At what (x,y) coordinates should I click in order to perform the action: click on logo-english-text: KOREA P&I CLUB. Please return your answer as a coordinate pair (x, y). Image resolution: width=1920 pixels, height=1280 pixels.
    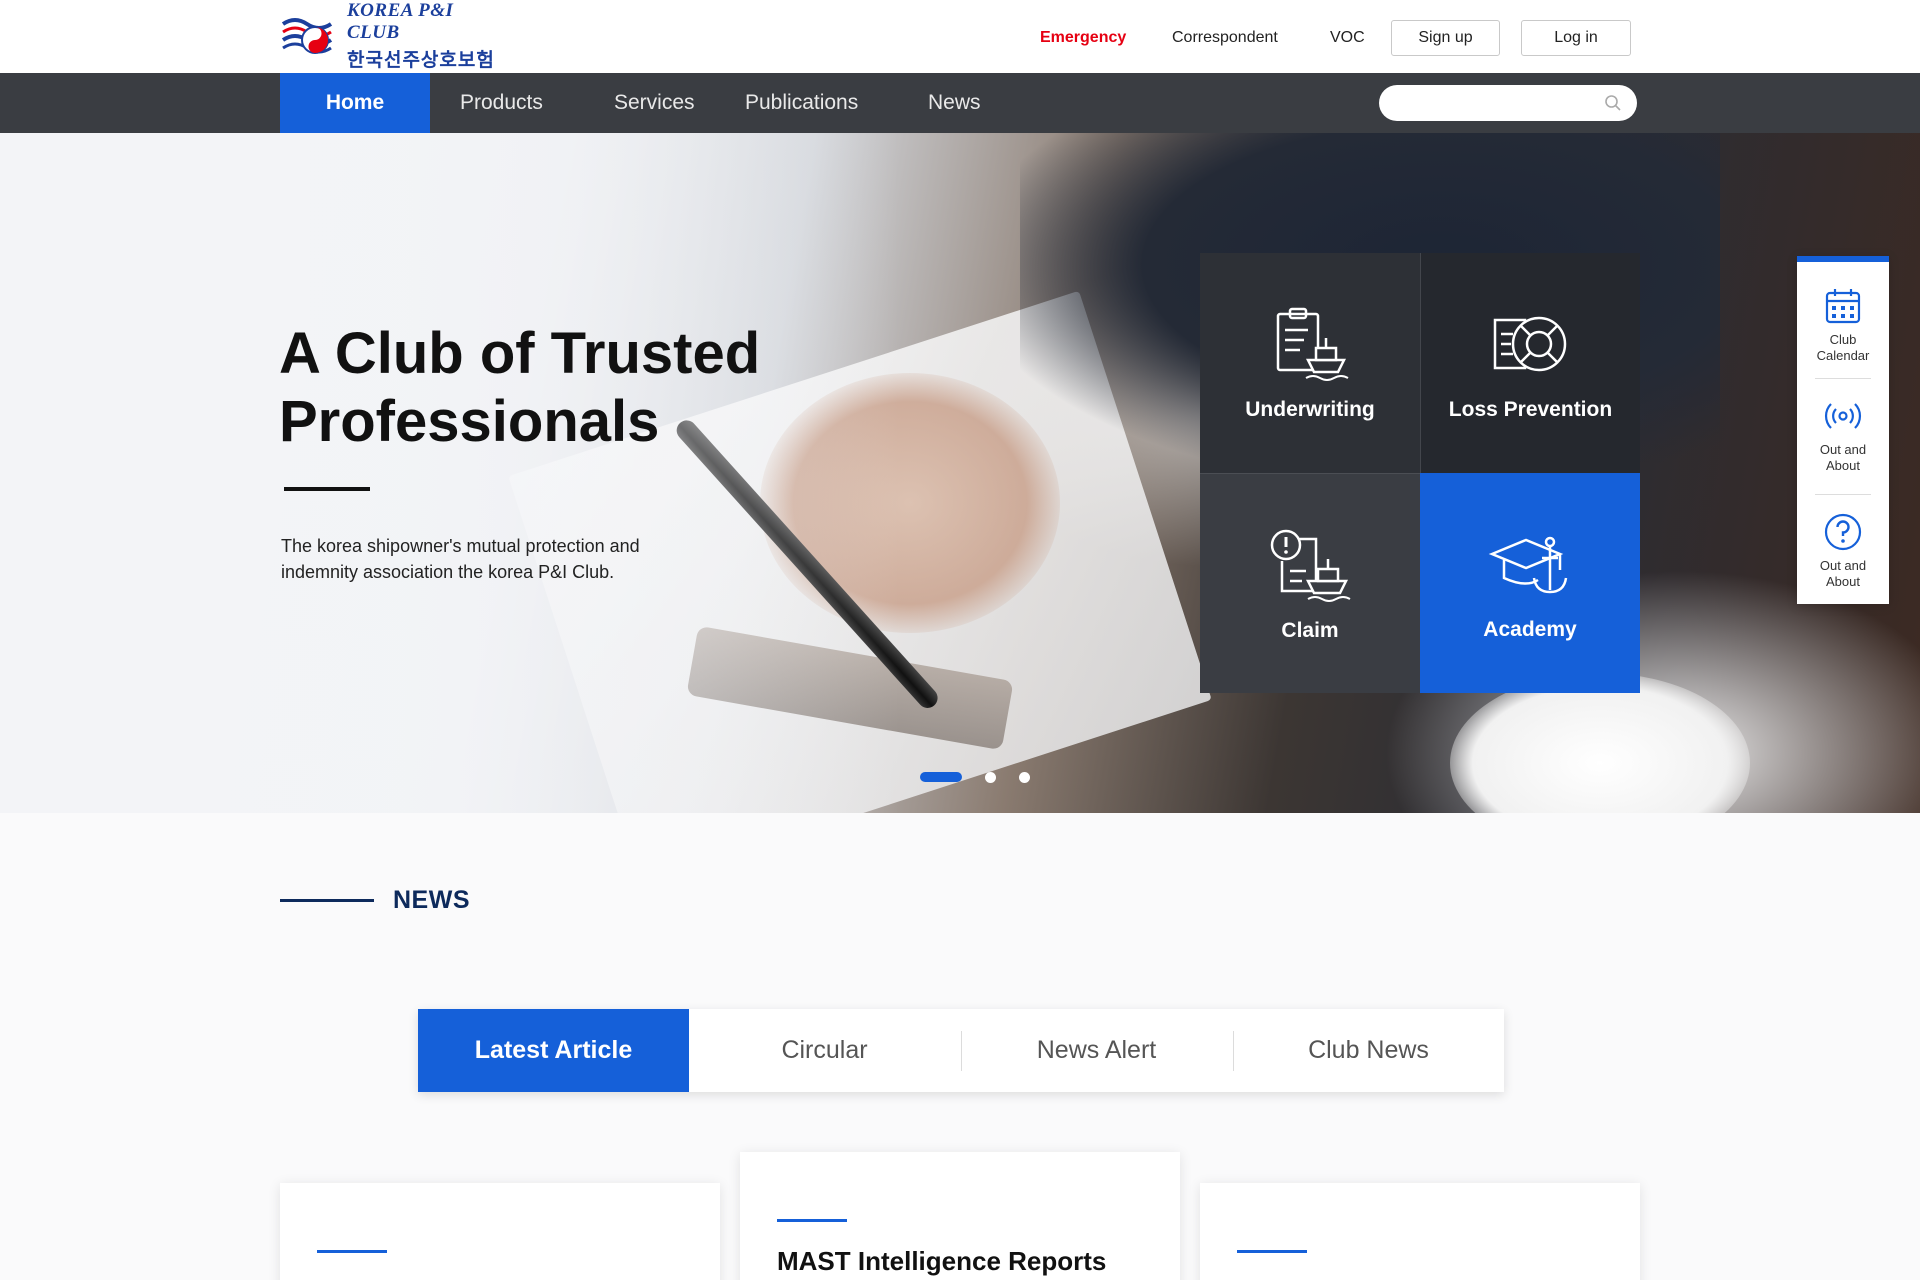
    Looking at the image, I should click on (400, 21).